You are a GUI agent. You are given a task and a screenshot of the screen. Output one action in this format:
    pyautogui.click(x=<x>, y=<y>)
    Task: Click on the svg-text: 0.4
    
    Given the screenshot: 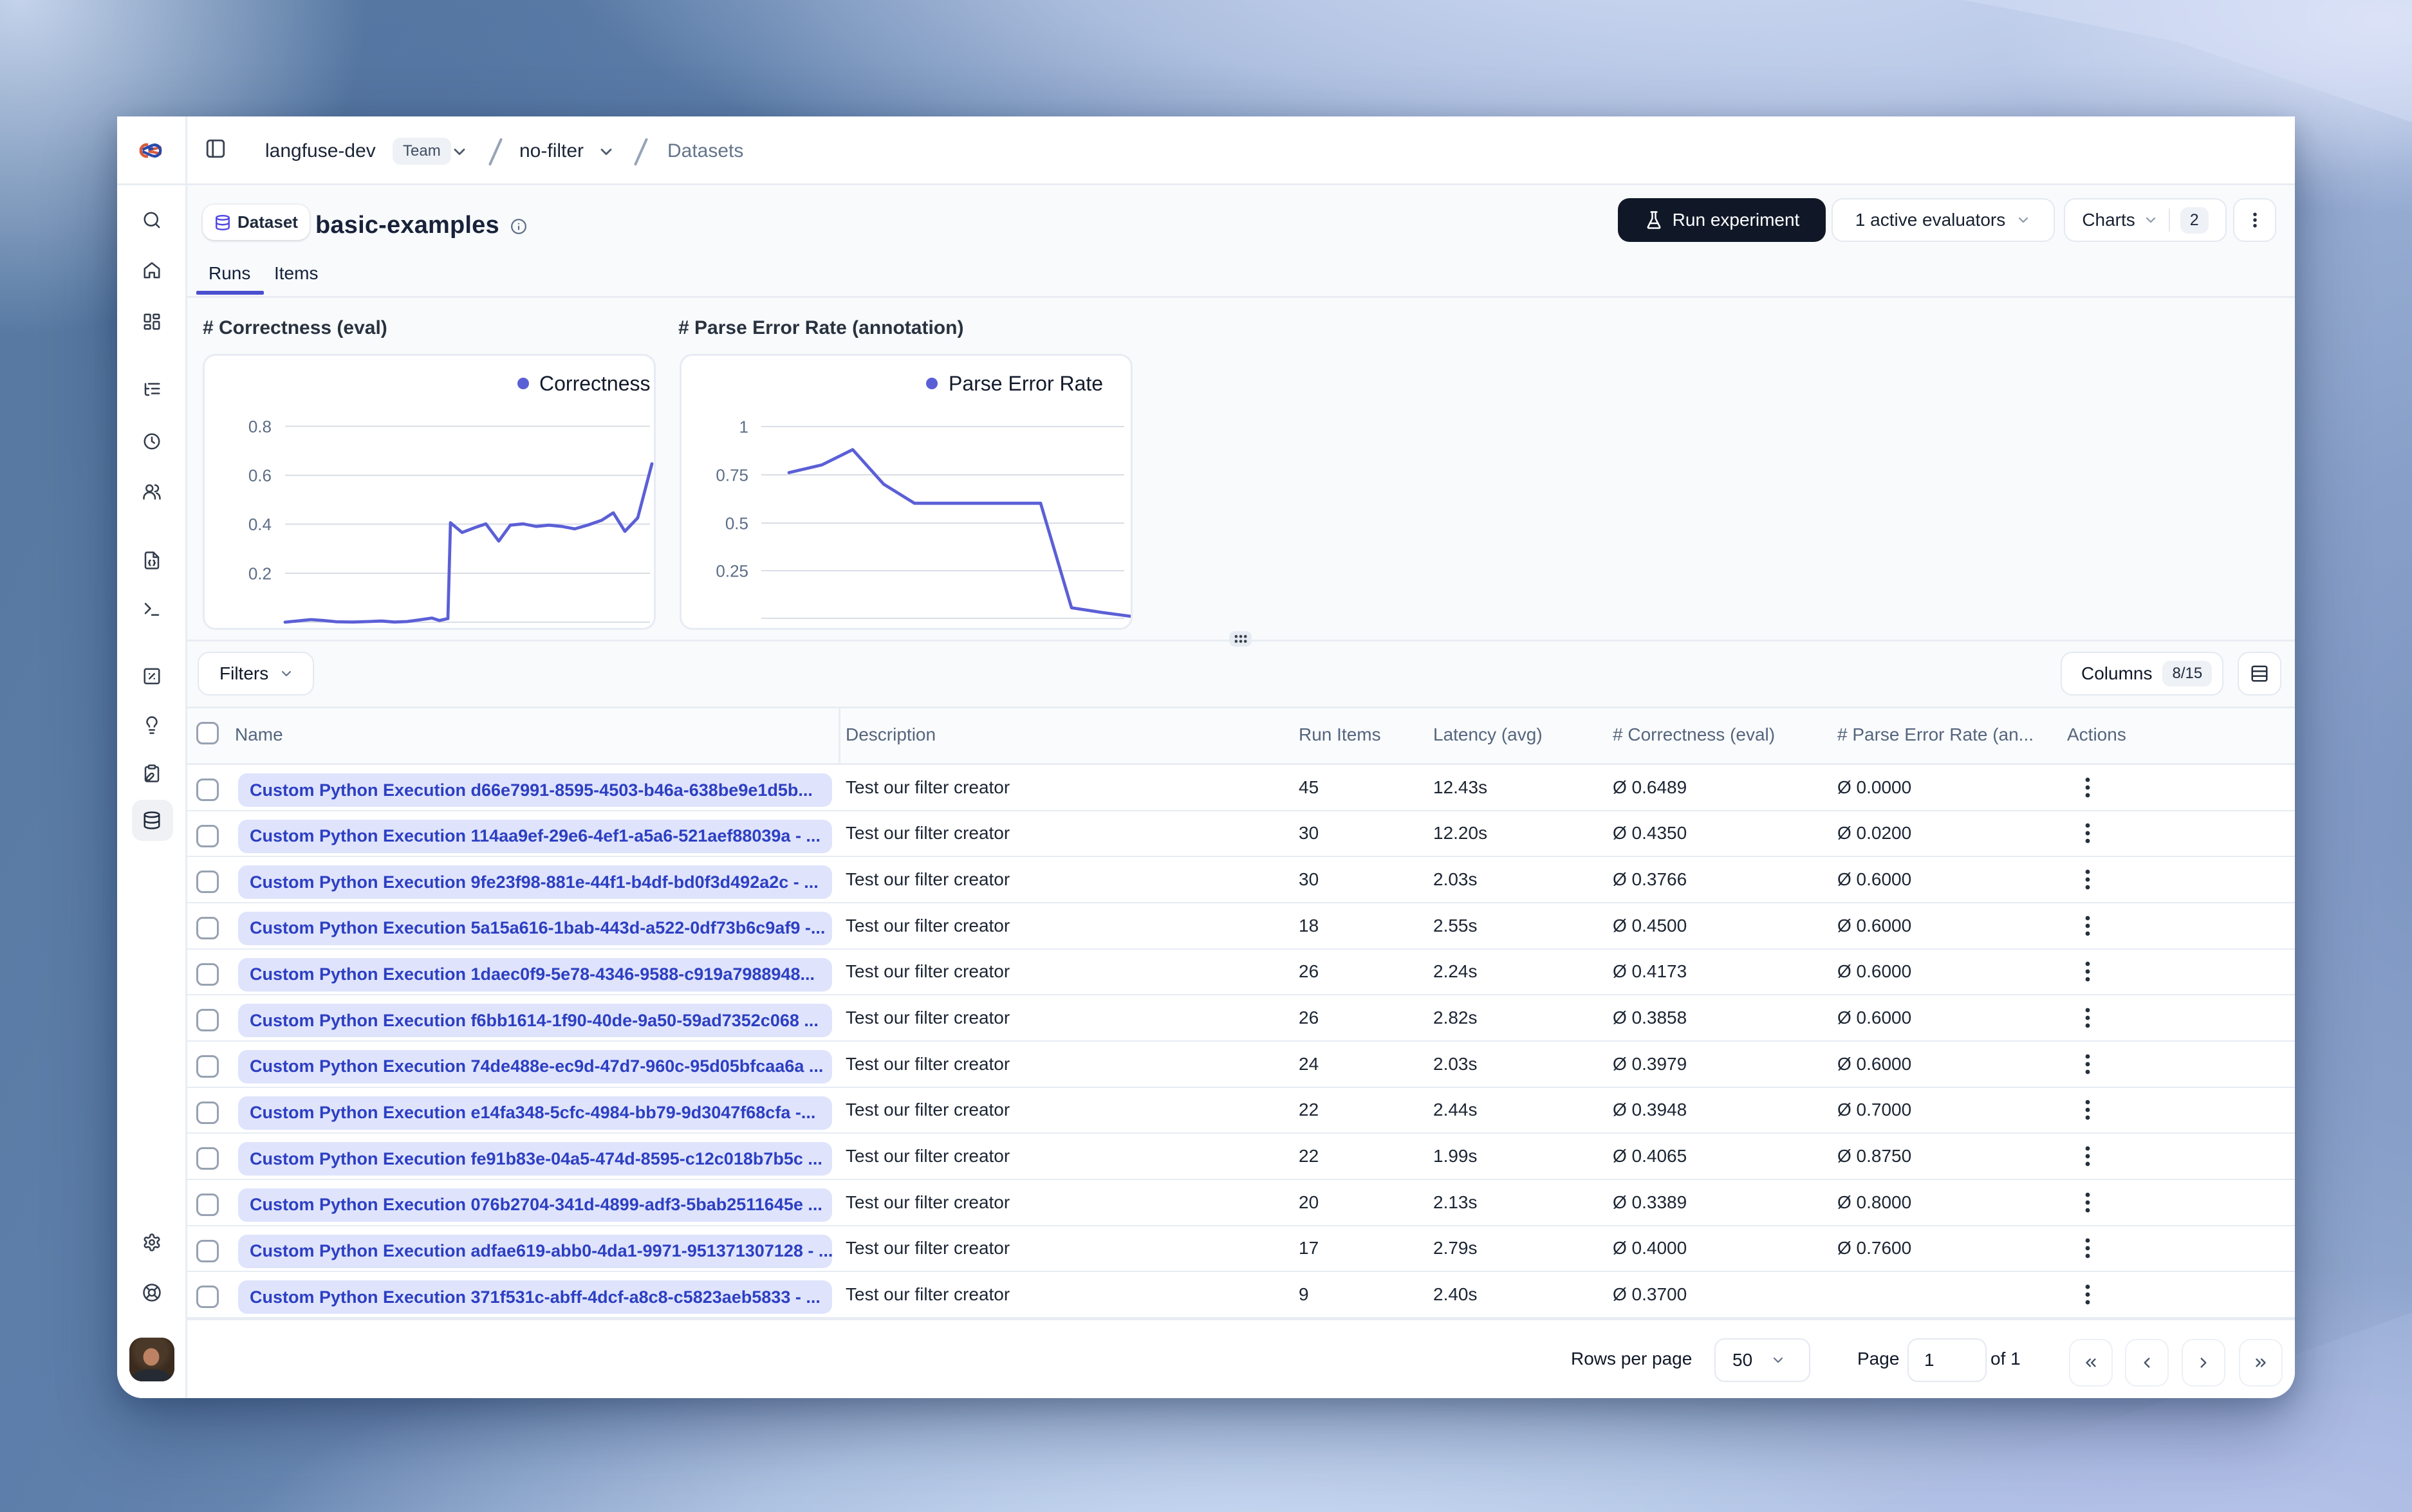 What is the action you would take?
    pyautogui.click(x=260, y=524)
    